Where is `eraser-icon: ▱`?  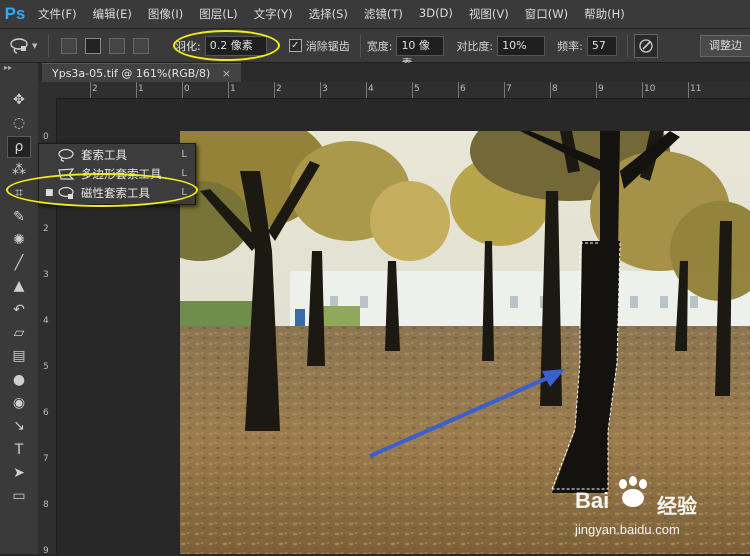 eraser-icon: ▱ is located at coordinates (19, 333).